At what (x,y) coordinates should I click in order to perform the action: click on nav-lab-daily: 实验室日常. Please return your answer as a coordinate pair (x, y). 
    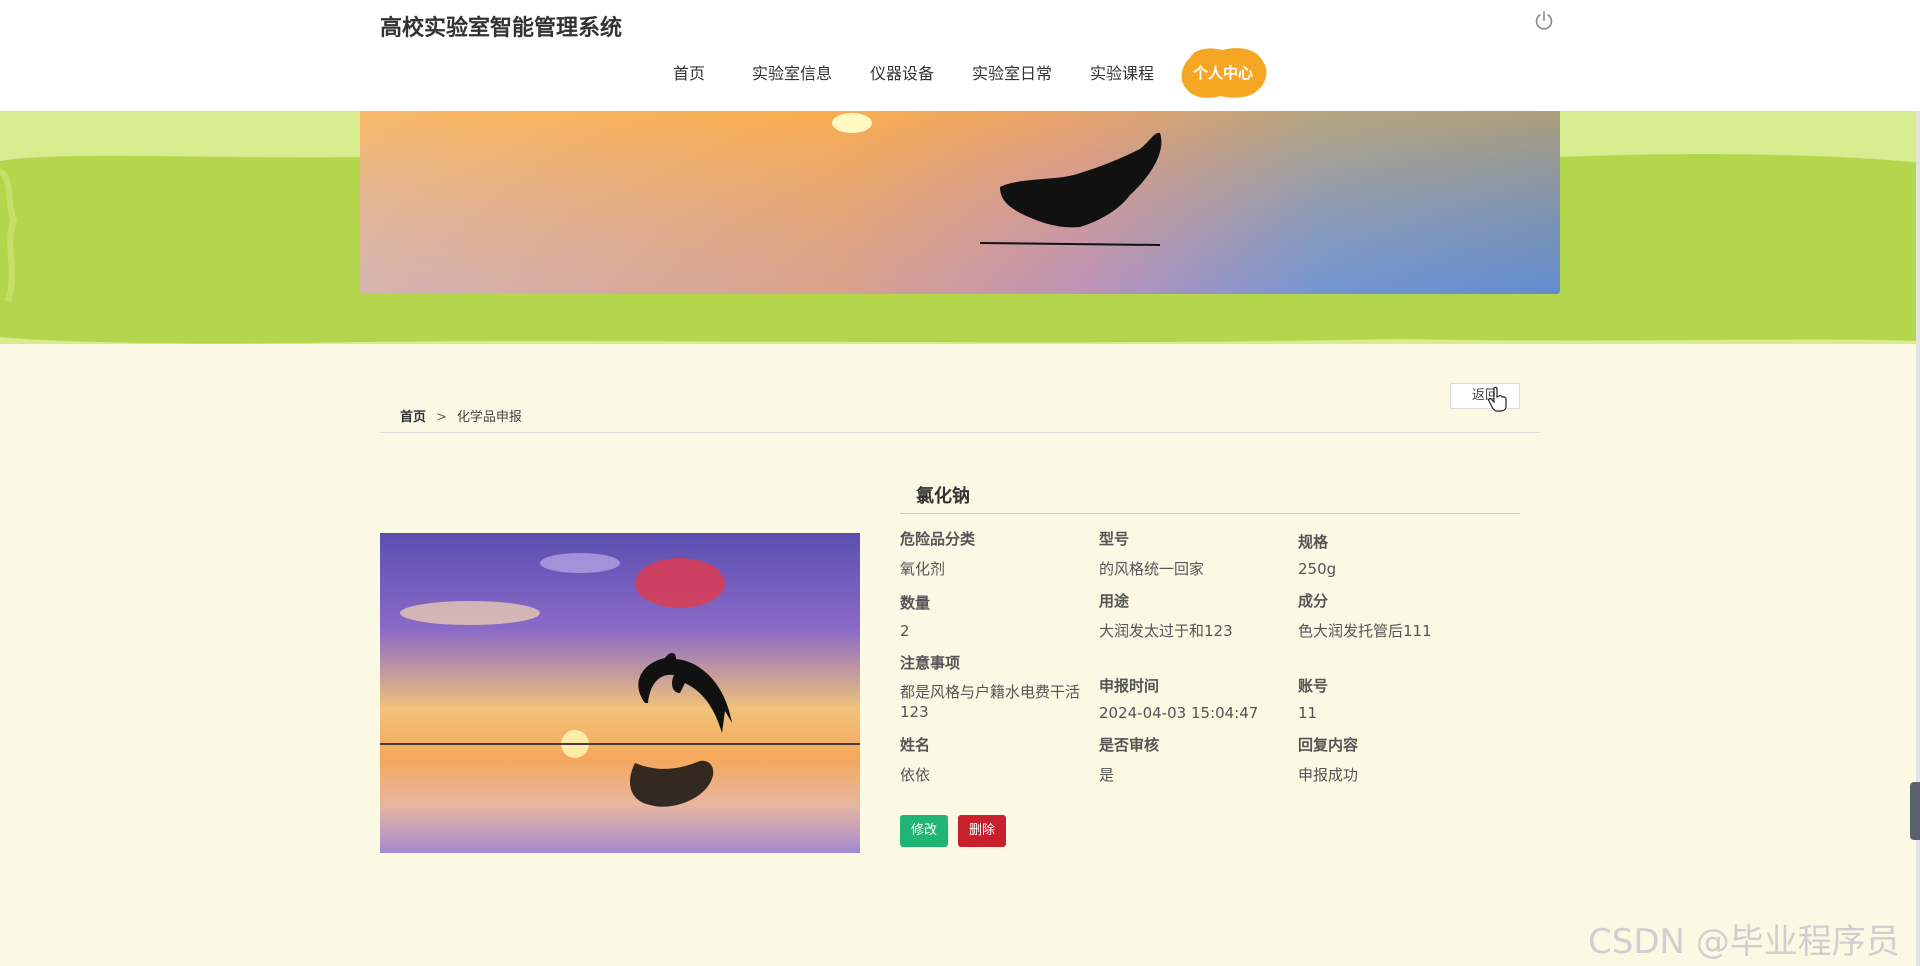
    Looking at the image, I should click on (1012, 72).